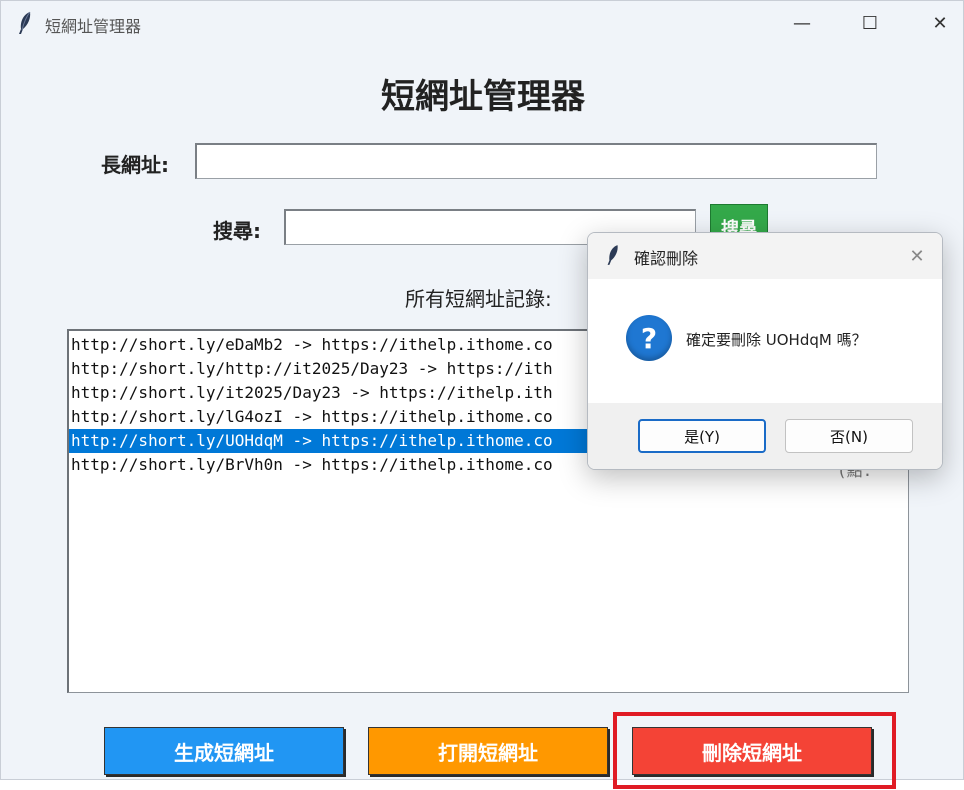 Image resolution: width=964 pixels, height=790 pixels. Describe the element at coordinates (93, 26) in the screenshot. I see `window-title: 短網址管理器` at that location.